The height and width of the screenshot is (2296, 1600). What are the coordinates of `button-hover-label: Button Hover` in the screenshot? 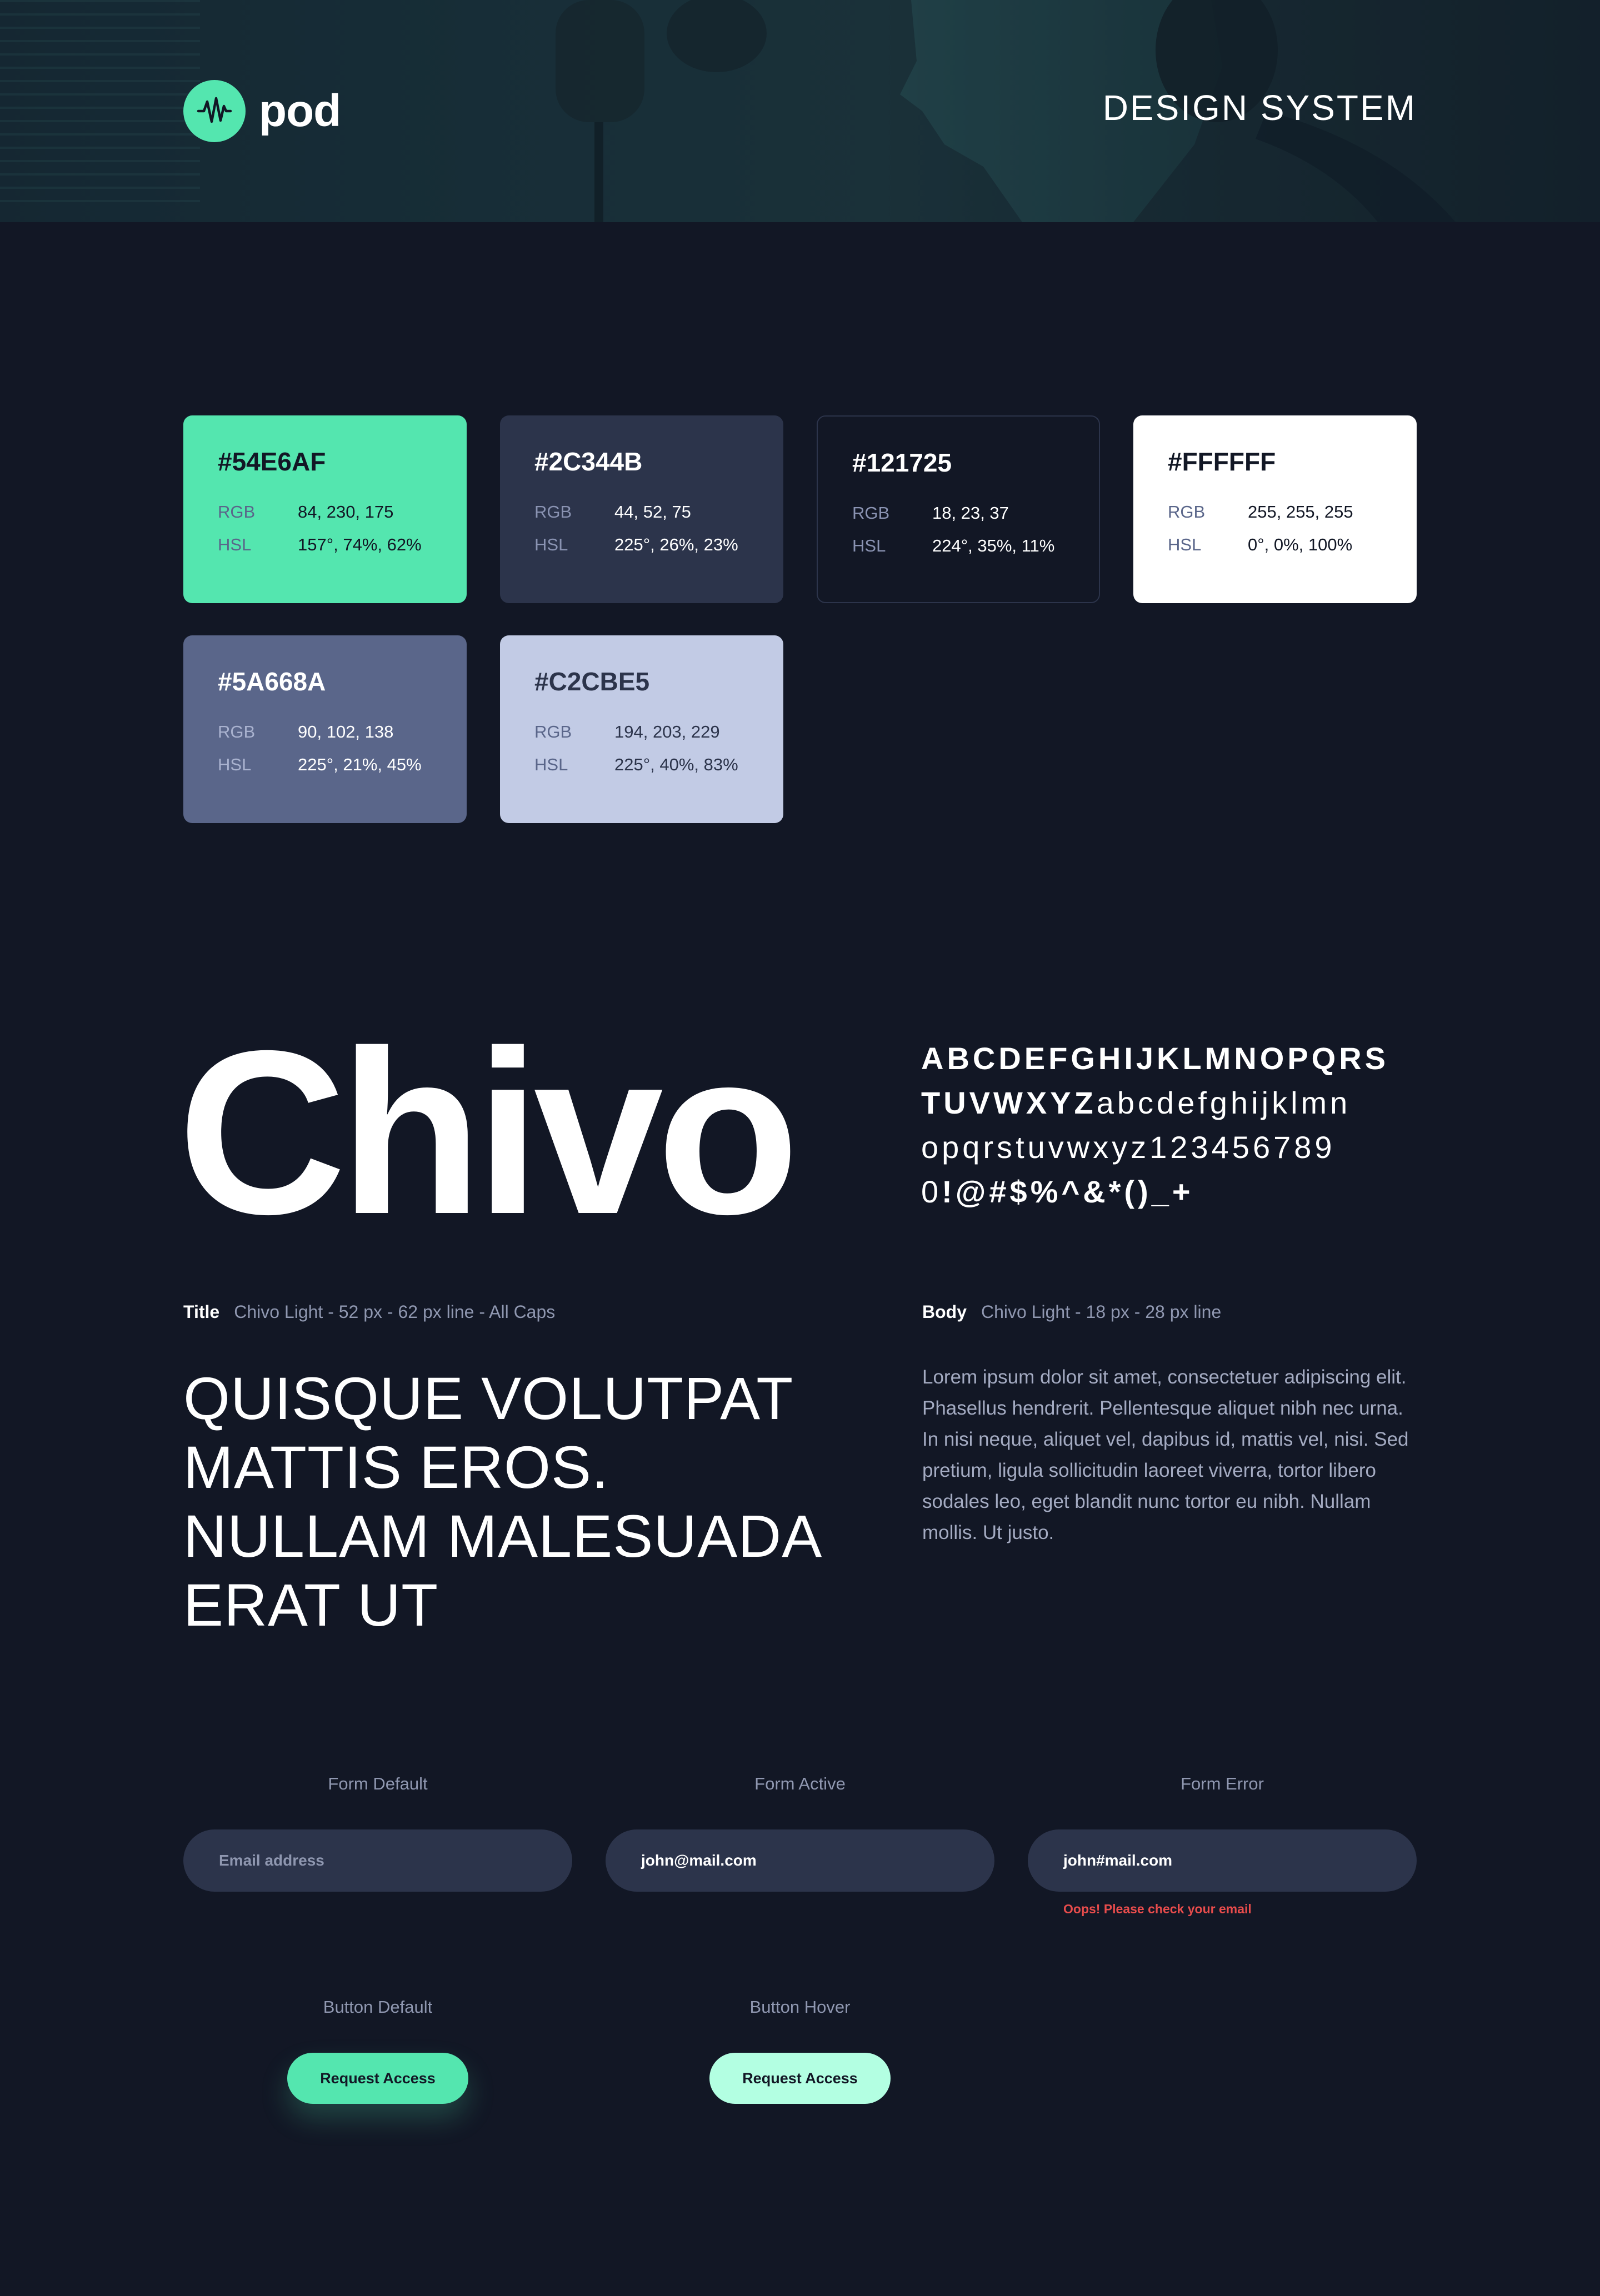 It's located at (800, 2007).